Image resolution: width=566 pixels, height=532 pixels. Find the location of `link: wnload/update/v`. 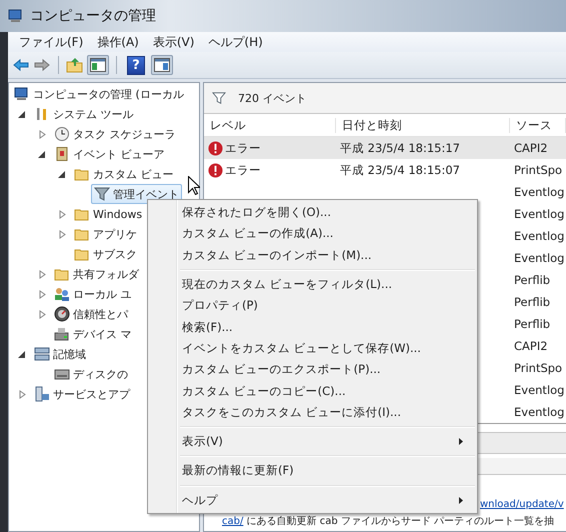

link: wnload/update/v is located at coordinates (522, 504).